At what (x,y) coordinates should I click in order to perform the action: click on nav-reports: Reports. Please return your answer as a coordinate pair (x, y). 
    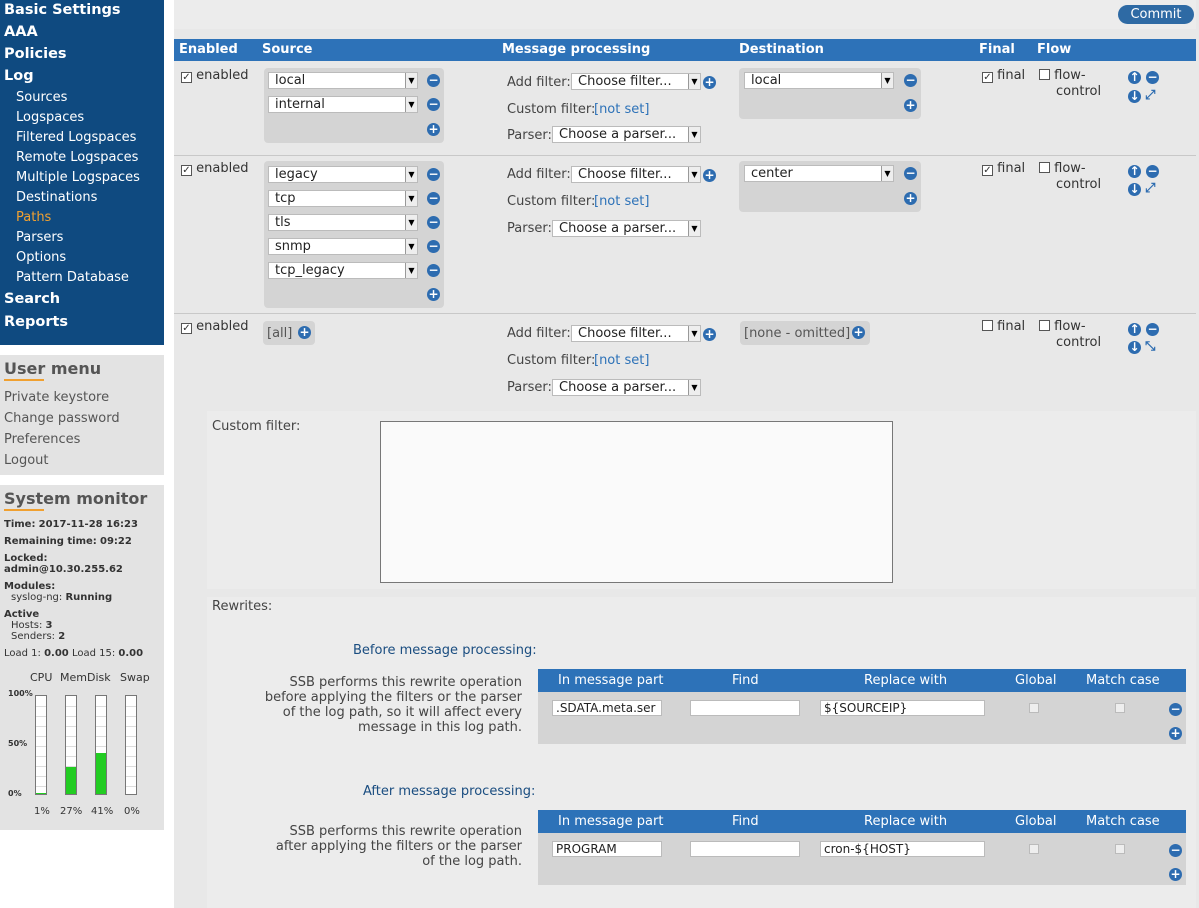
    Looking at the image, I should click on (82, 323).